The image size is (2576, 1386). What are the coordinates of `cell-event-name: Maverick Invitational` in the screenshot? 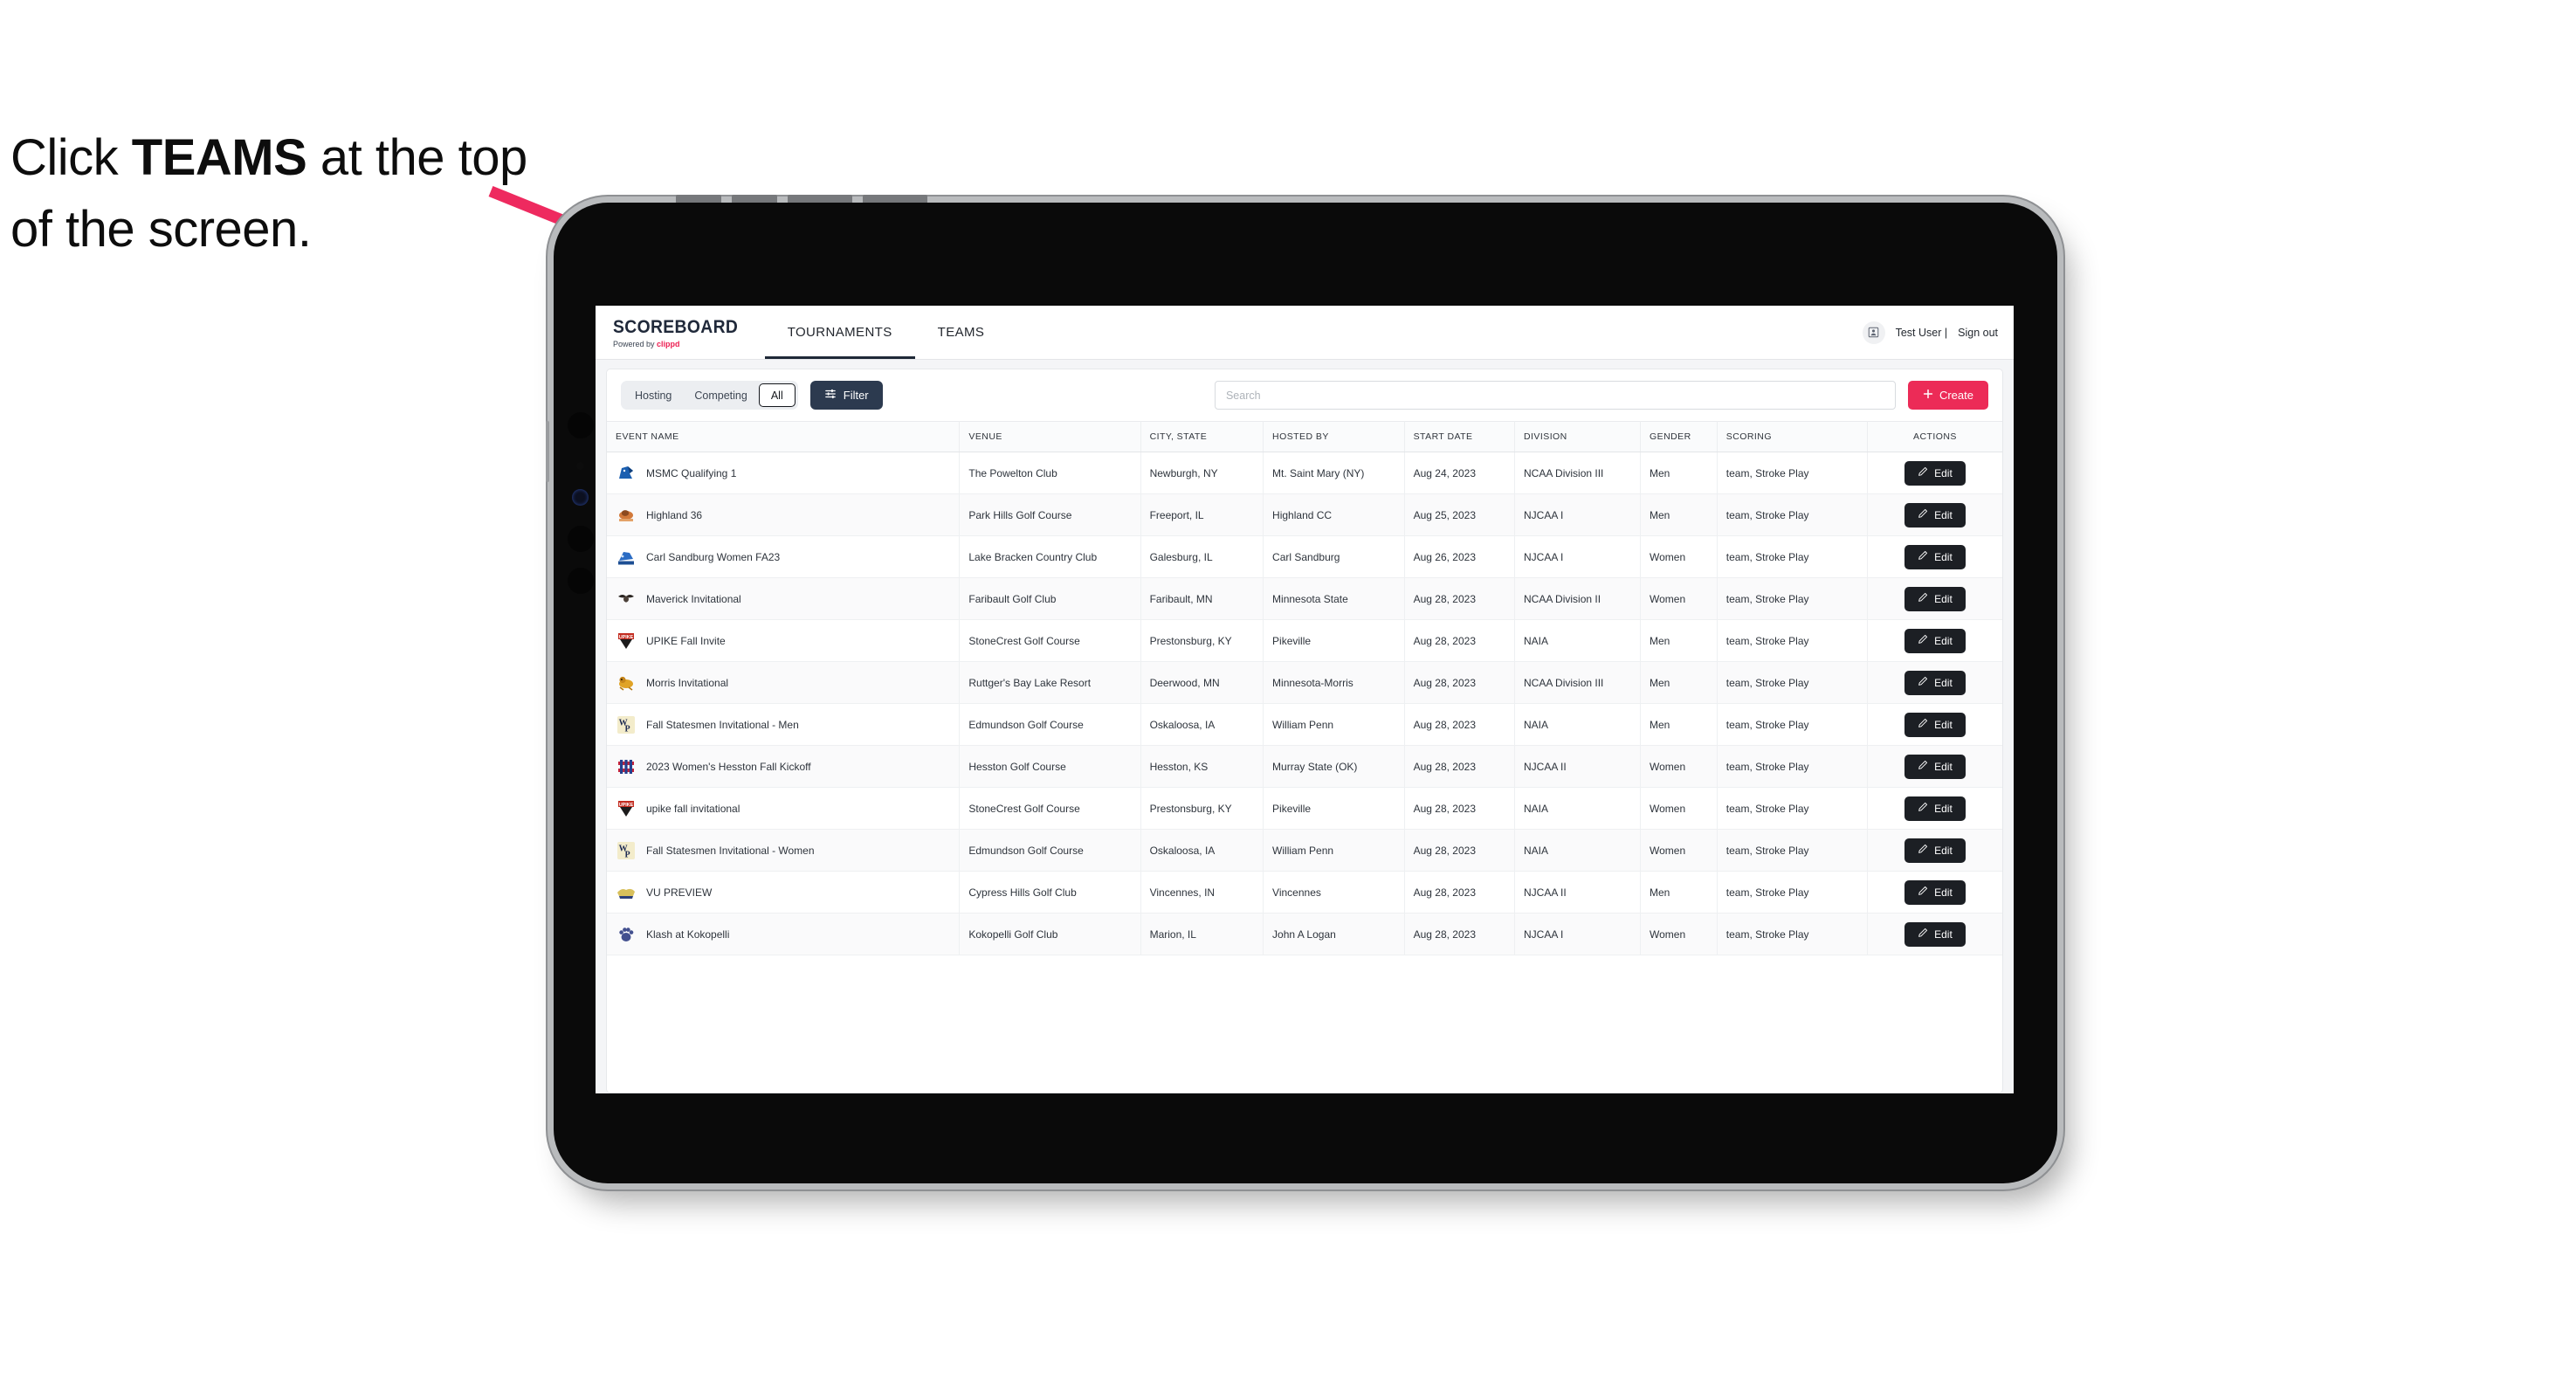 It's located at (784, 599).